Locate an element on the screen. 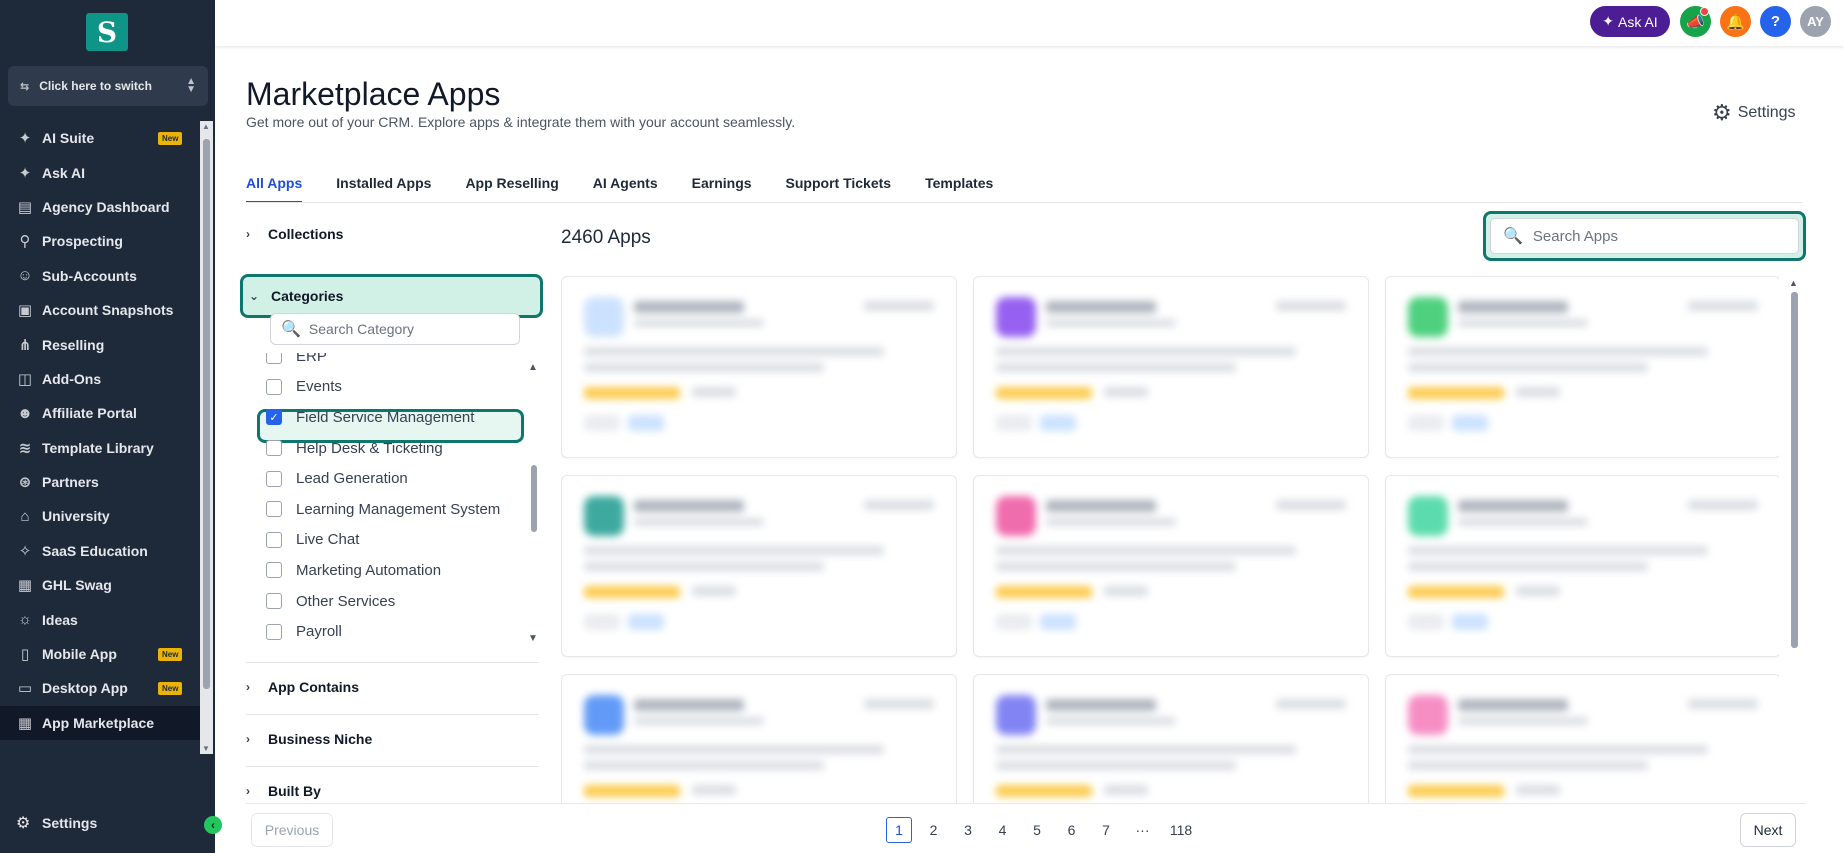 Image resolution: width=1844 pixels, height=853 pixels. filter-collections: › Collections is located at coordinates (294, 234).